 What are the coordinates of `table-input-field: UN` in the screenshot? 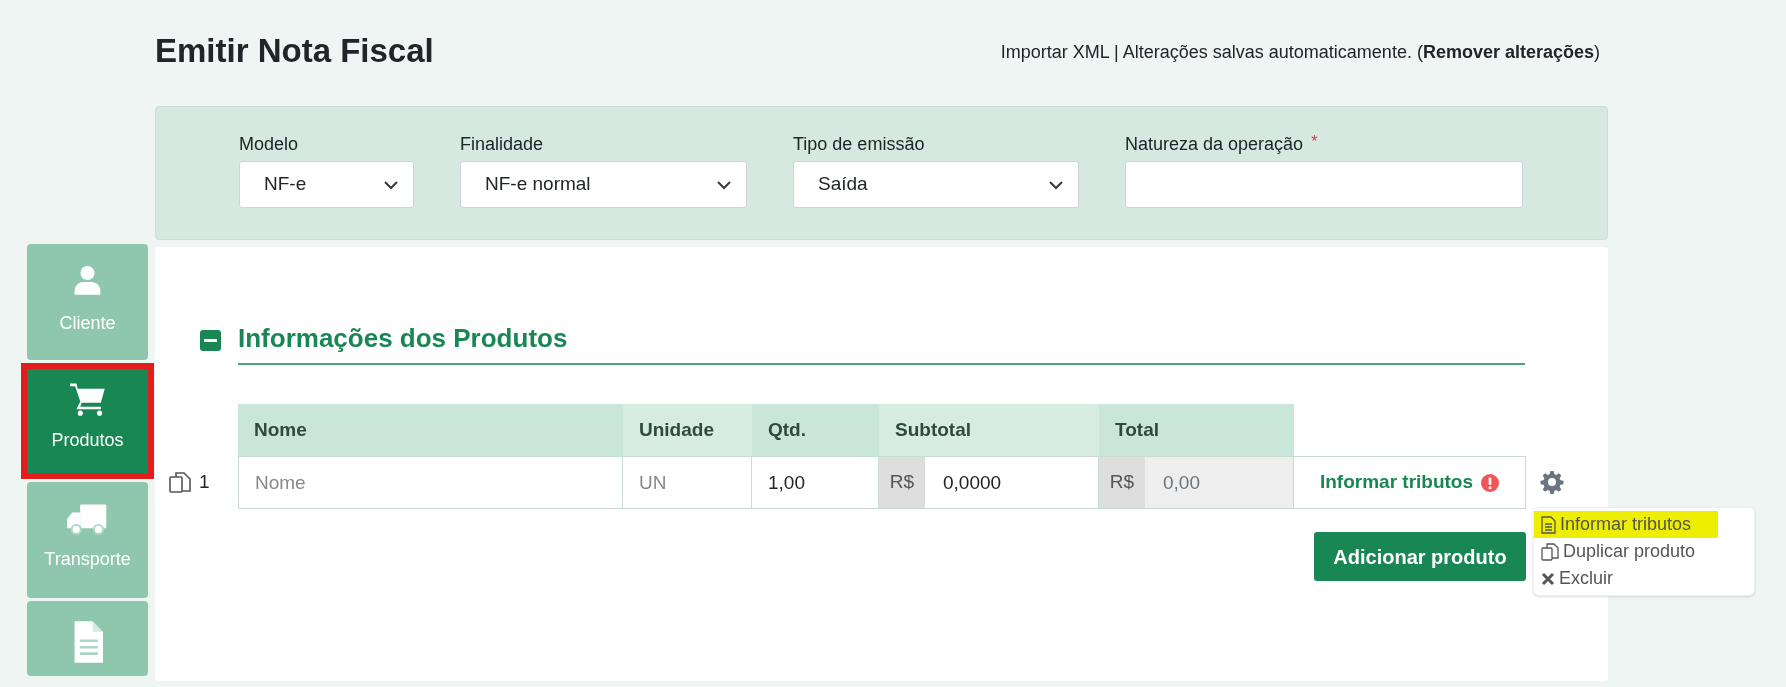 It's located at (687, 482).